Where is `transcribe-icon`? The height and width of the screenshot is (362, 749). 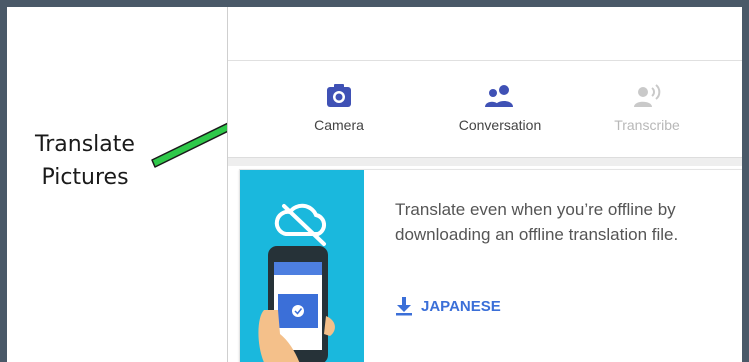
transcribe-icon is located at coordinates (647, 95).